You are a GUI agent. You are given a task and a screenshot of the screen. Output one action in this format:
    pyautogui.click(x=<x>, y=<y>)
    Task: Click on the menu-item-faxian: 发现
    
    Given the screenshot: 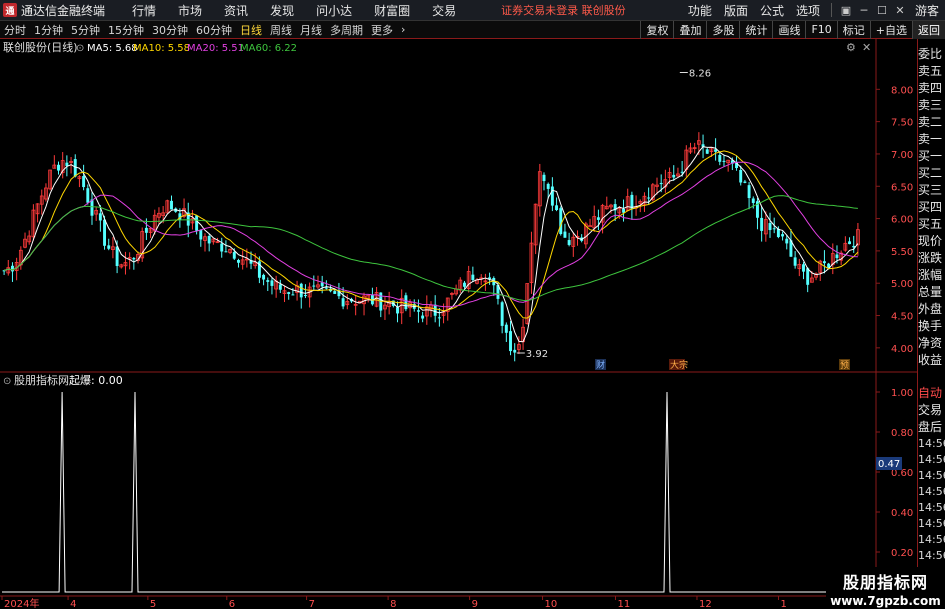 What is the action you would take?
    pyautogui.click(x=282, y=10)
    